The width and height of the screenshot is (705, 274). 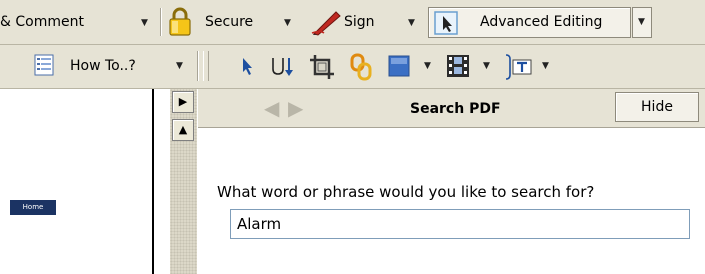 What do you see at coordinates (180, 24) in the screenshot?
I see `lock-icon` at bounding box center [180, 24].